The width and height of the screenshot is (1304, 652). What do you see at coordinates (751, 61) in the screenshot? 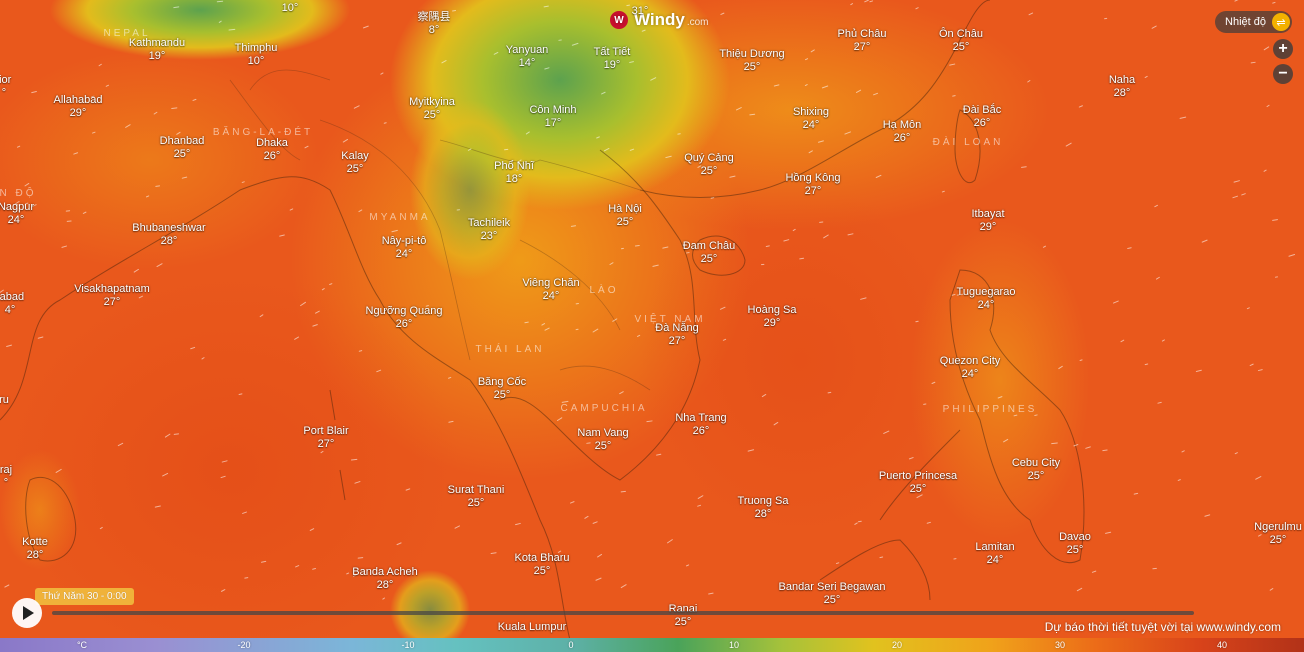
I see `city-label: Thiệu Dương 25°` at bounding box center [751, 61].